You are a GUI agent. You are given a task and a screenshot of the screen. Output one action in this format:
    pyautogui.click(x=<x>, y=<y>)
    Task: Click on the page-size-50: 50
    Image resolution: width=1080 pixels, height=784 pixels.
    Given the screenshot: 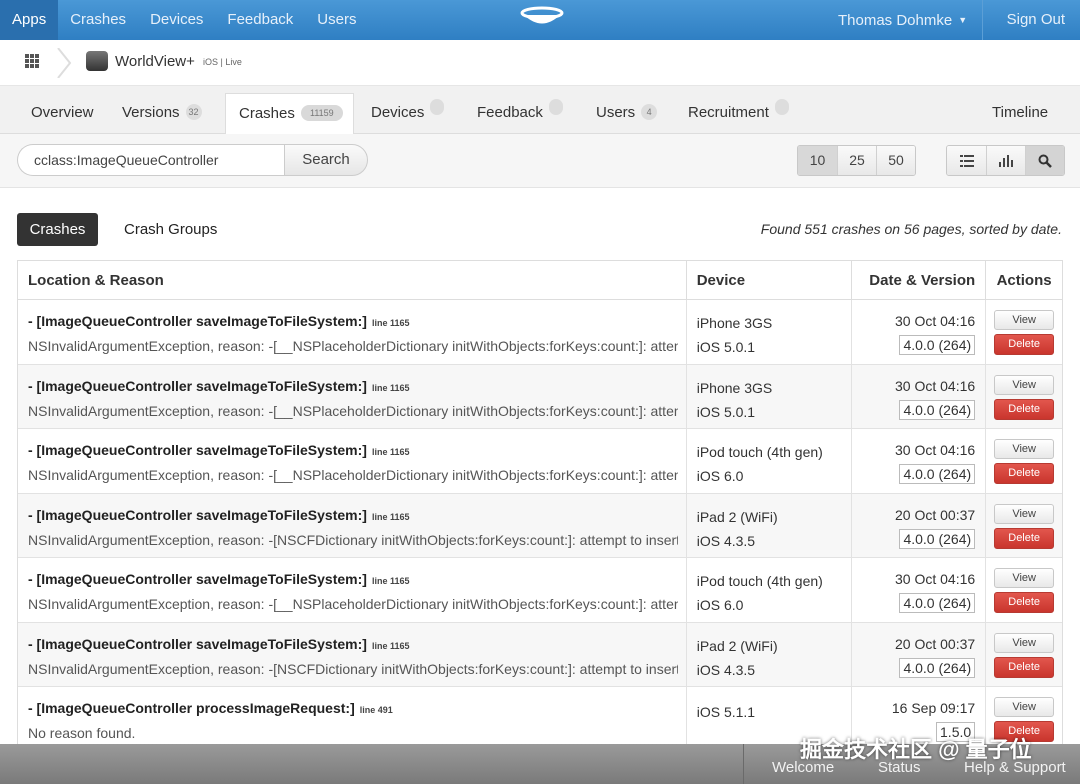 What is the action you would take?
    pyautogui.click(x=895, y=160)
    